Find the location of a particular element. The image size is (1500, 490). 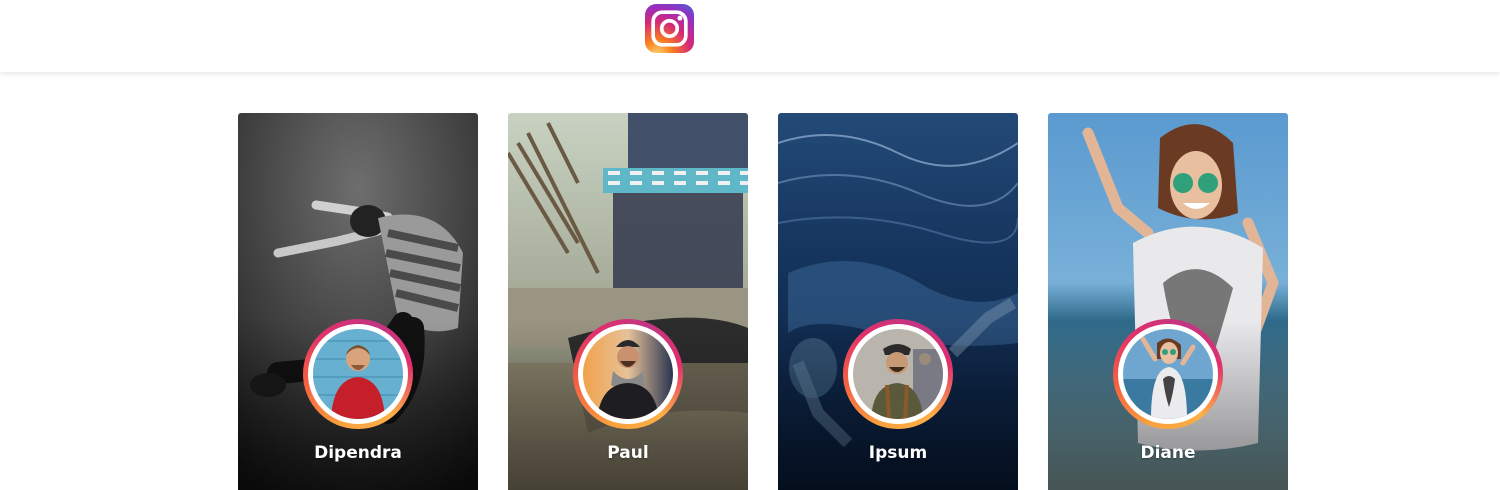

story-username: Diane is located at coordinates (1168, 453).